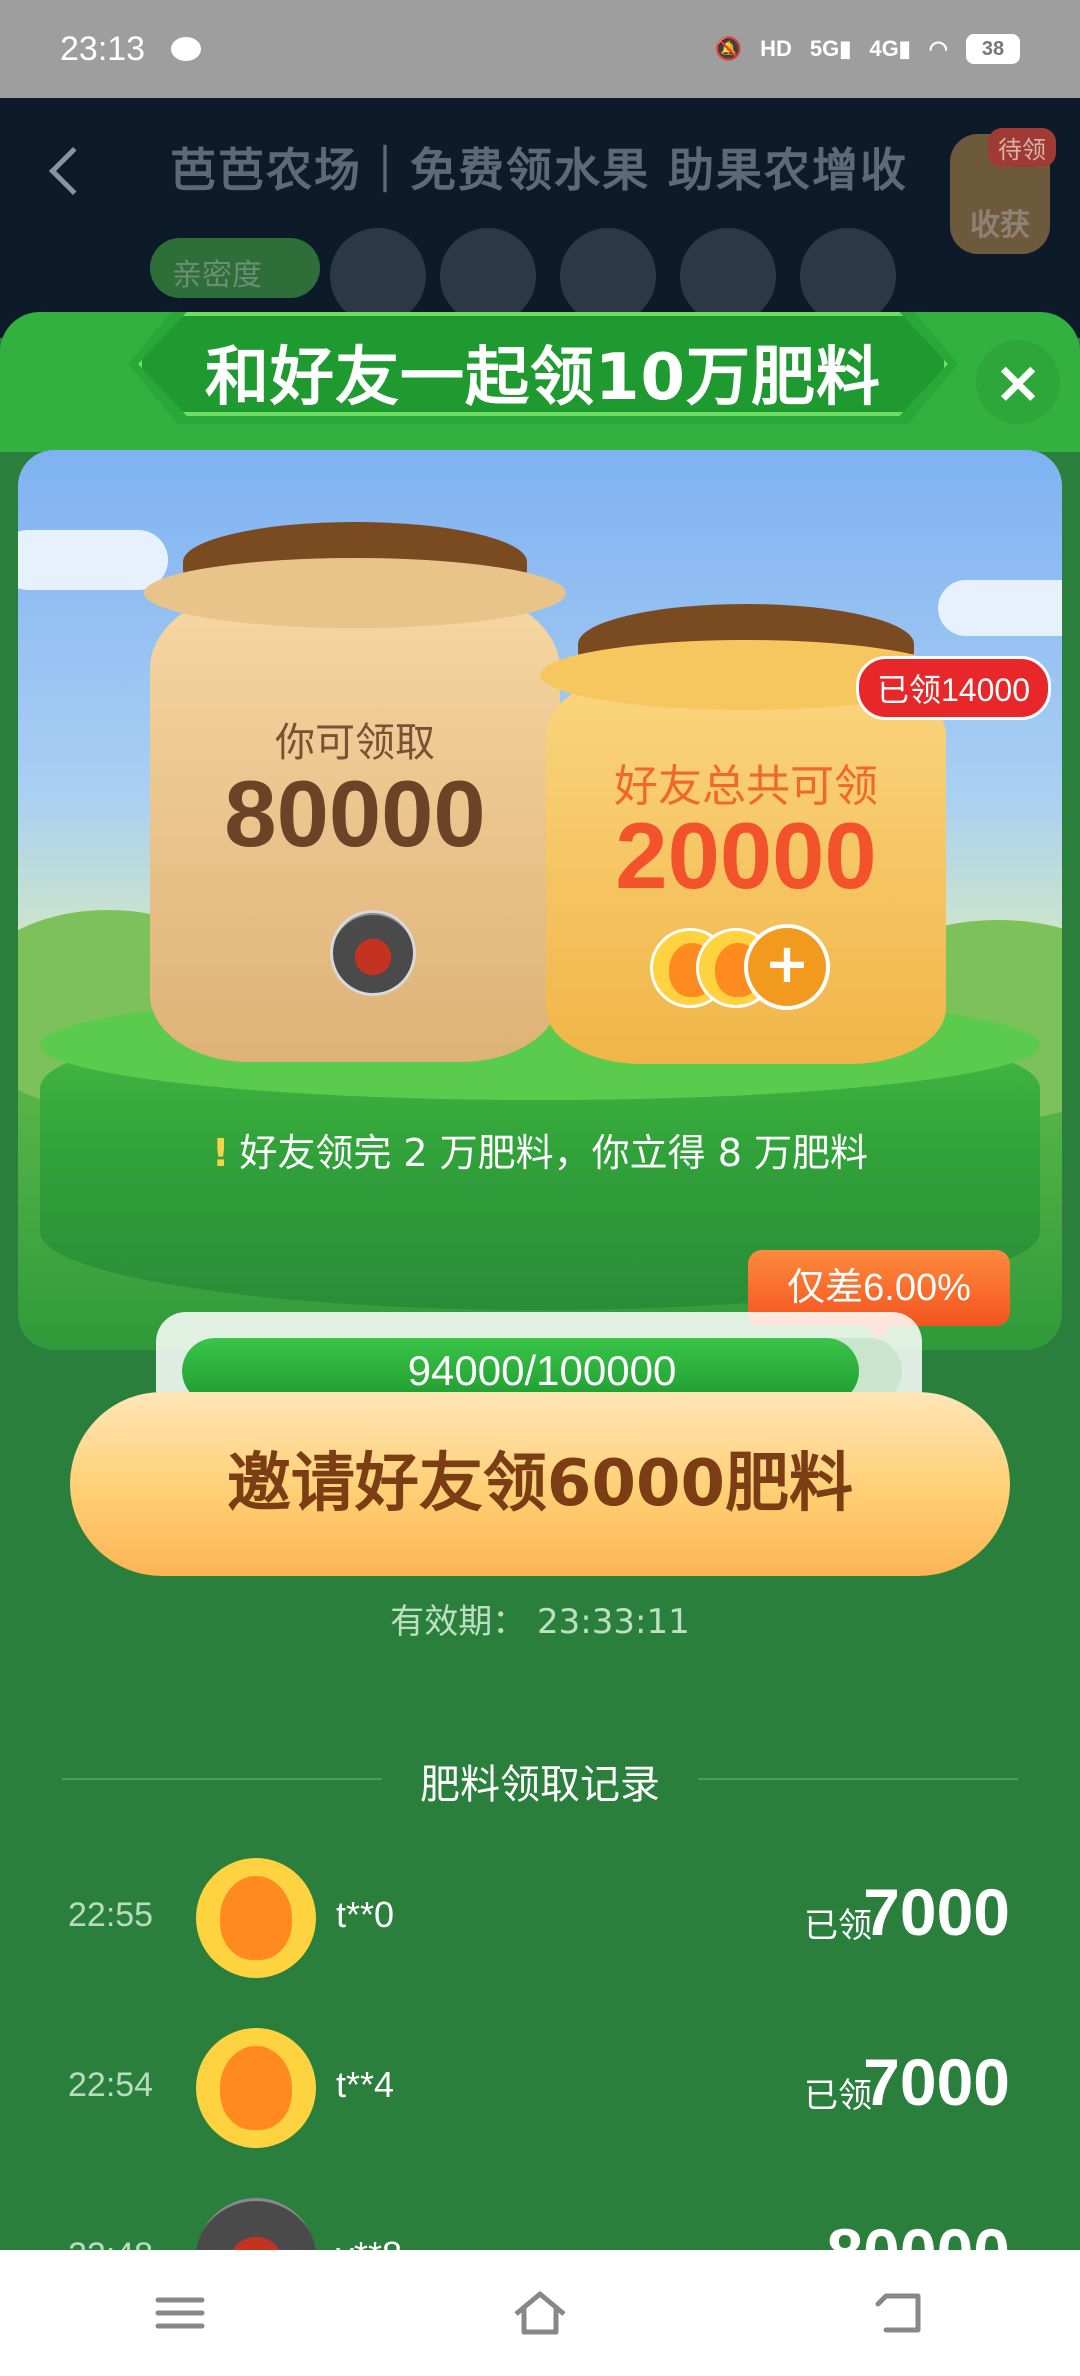  Describe the element at coordinates (355, 813) in the screenshot. I see `you-can-claim-value: 80000` at that location.